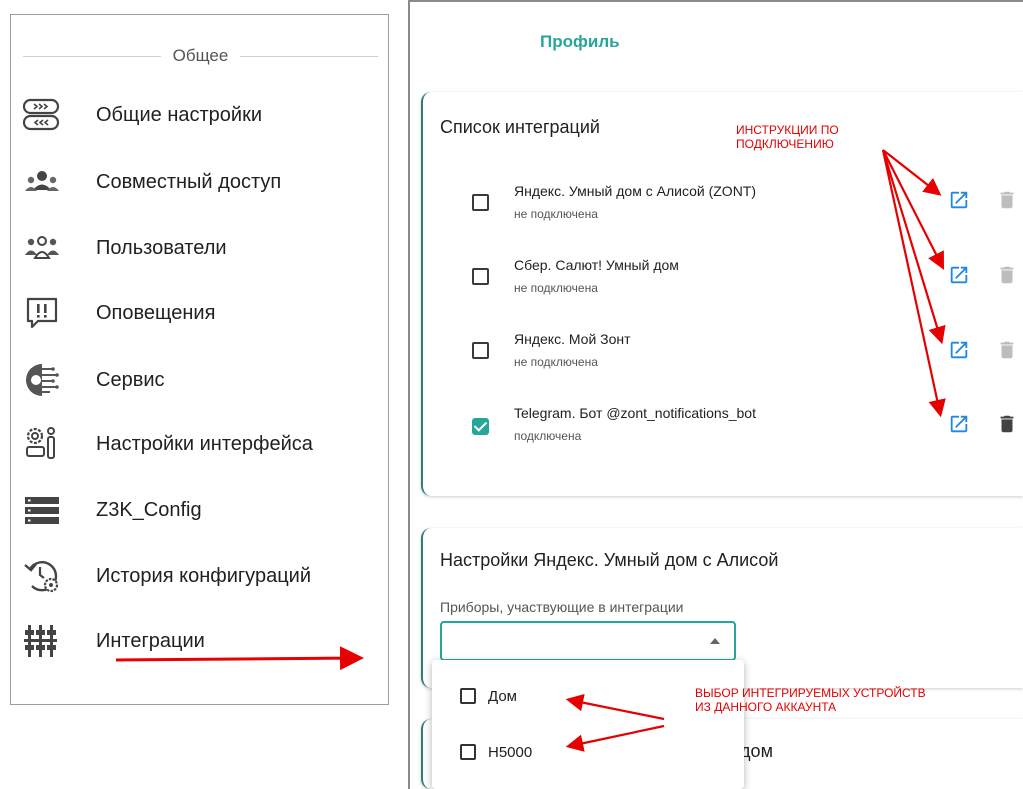  Describe the element at coordinates (130, 379) in the screenshot. I see `menu-item-label: Сервис` at that location.